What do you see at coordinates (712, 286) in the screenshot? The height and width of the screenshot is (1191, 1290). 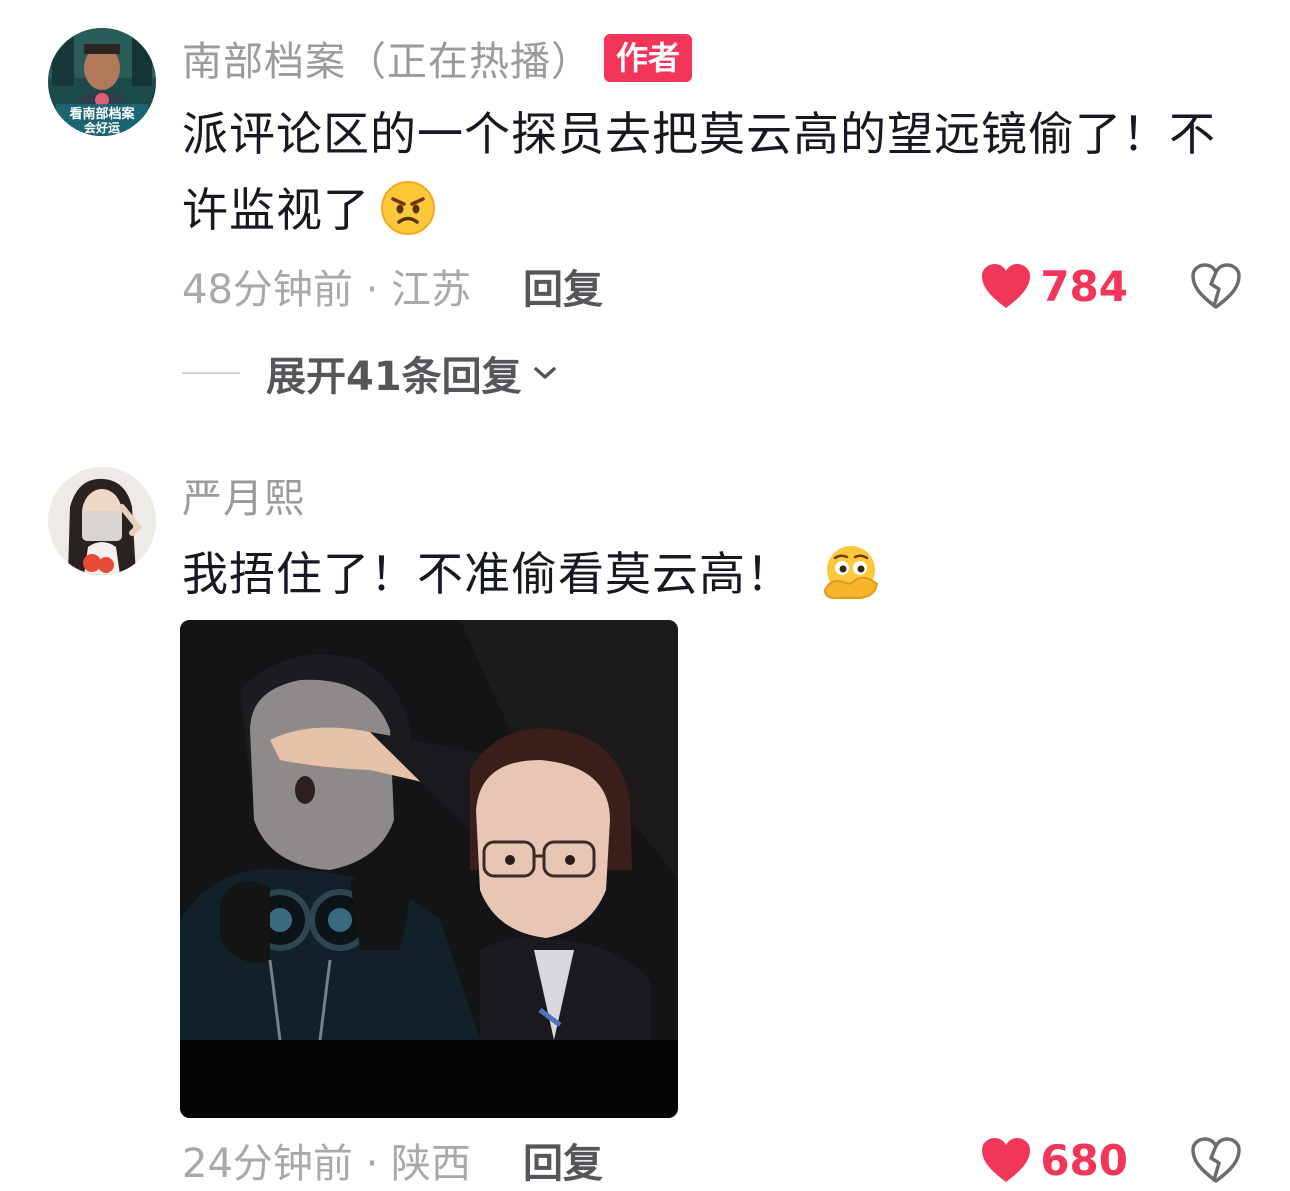 I see `comment-meta: 48分钟前 · 江苏 回复 784` at bounding box center [712, 286].